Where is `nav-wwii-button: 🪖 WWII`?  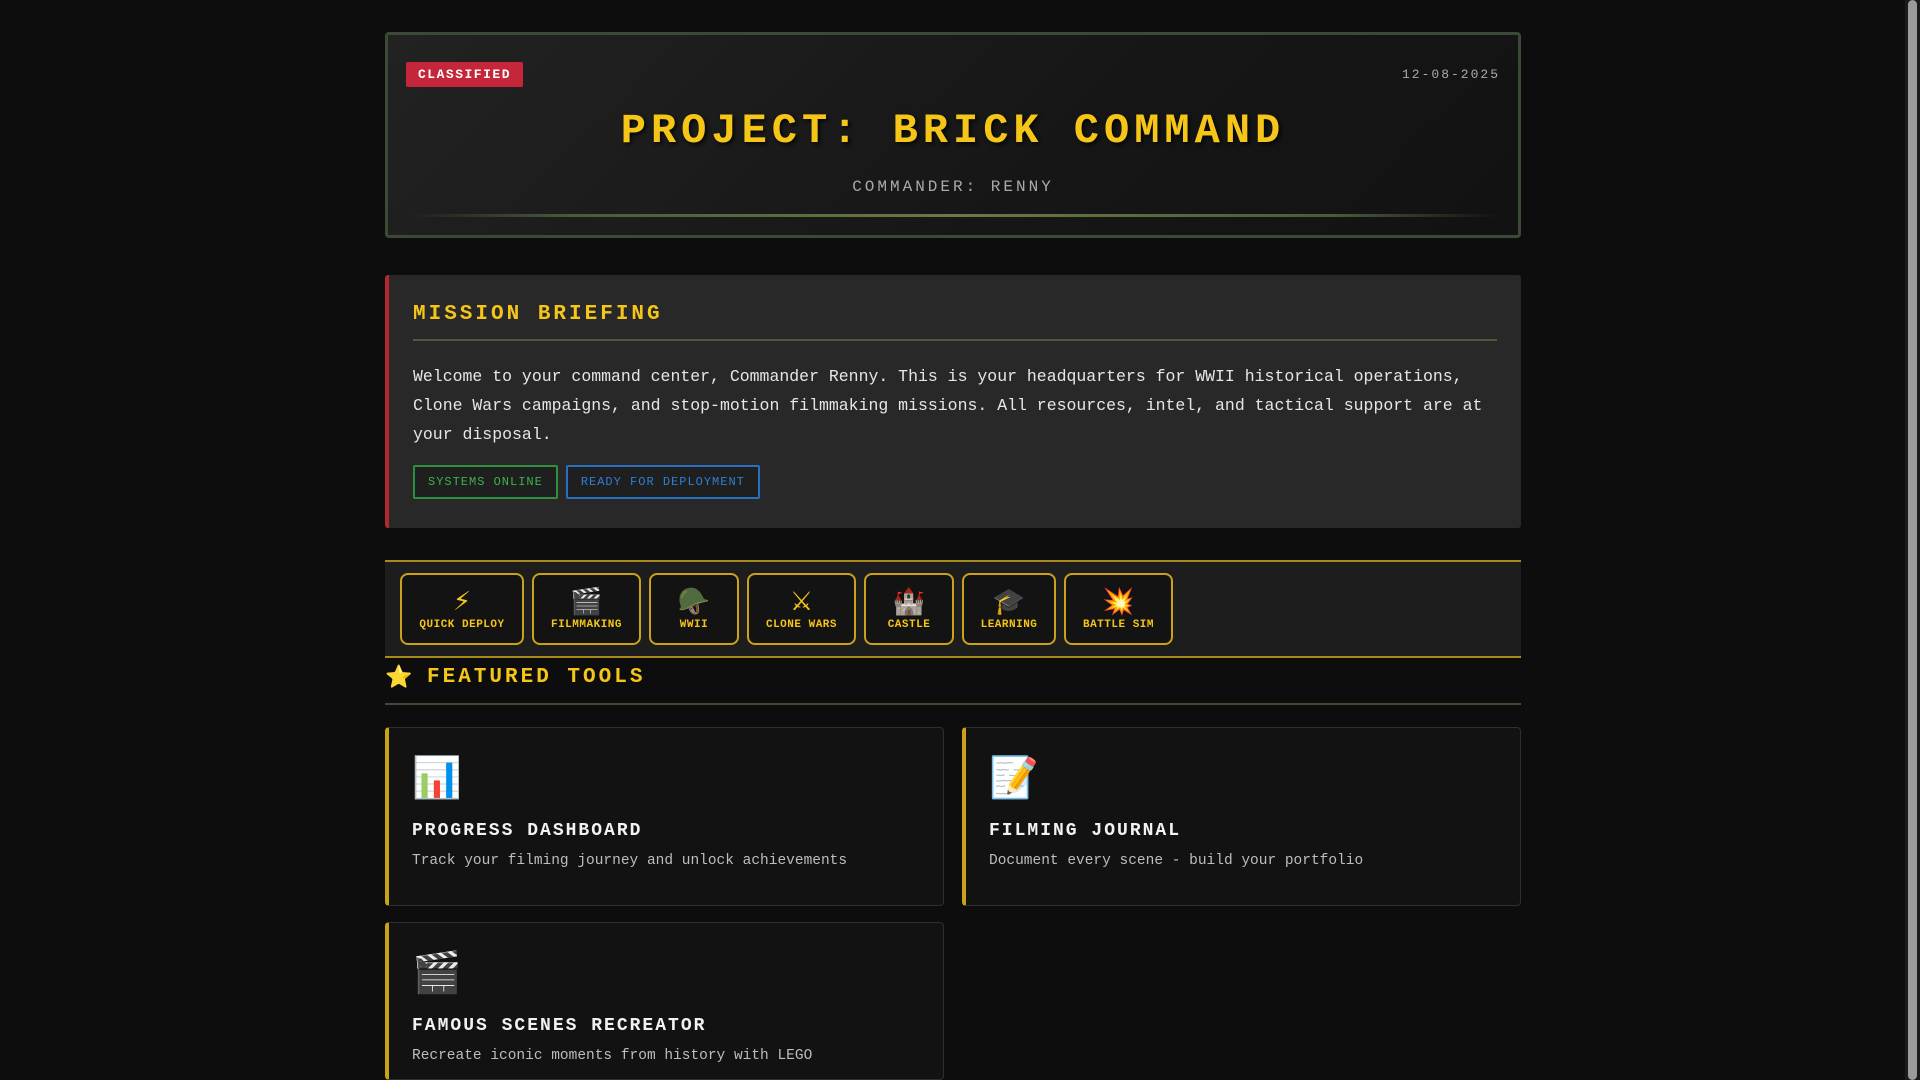 nav-wwii-button: 🪖 WWII is located at coordinates (694, 609).